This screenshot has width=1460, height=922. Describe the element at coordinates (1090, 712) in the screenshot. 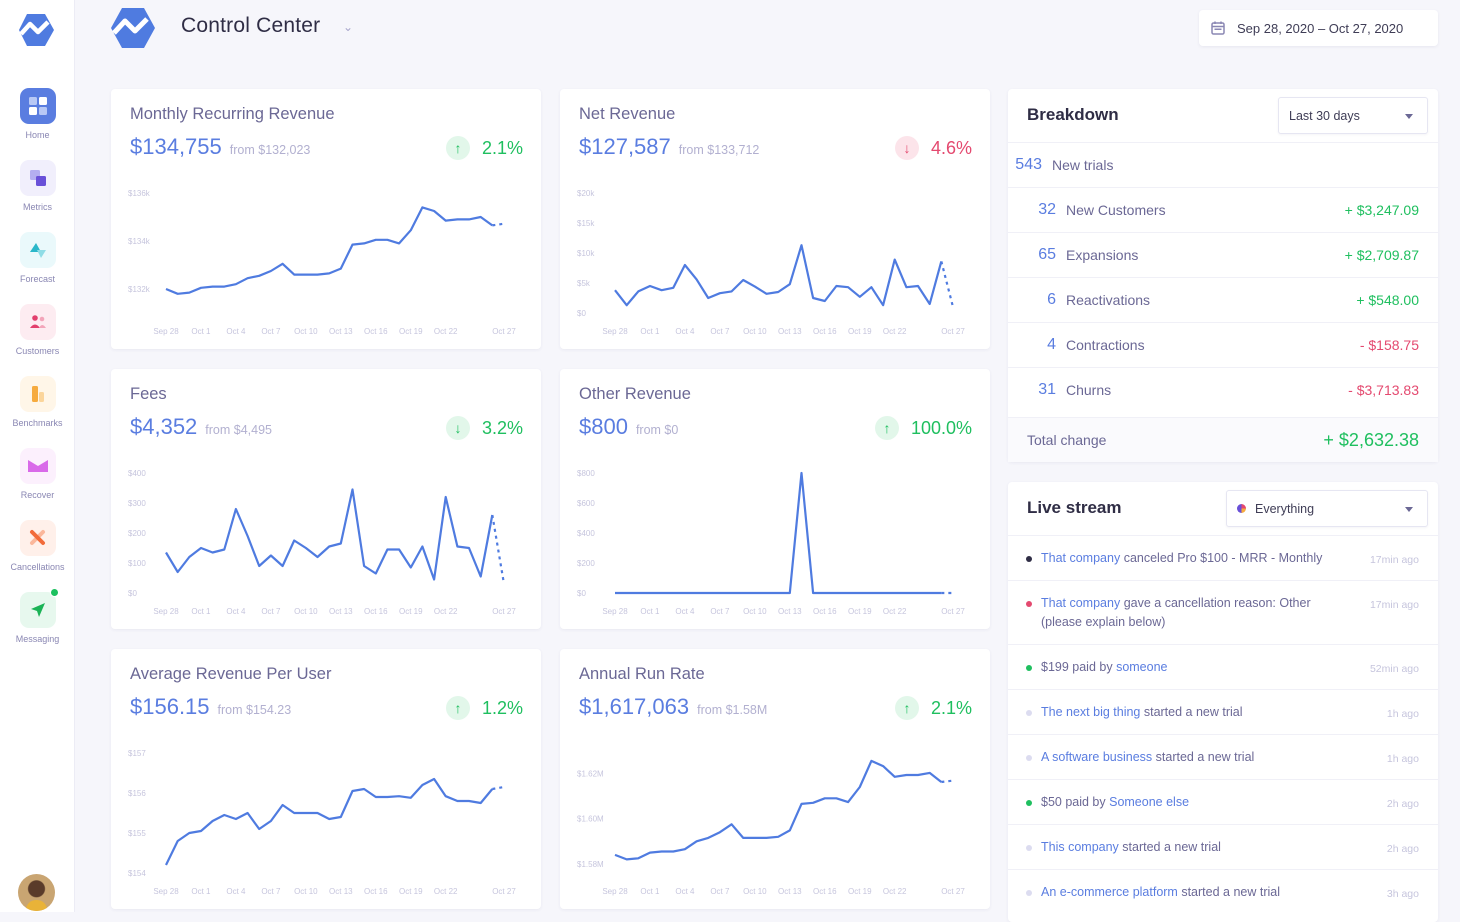

I see `event-link: The next big thing` at that location.